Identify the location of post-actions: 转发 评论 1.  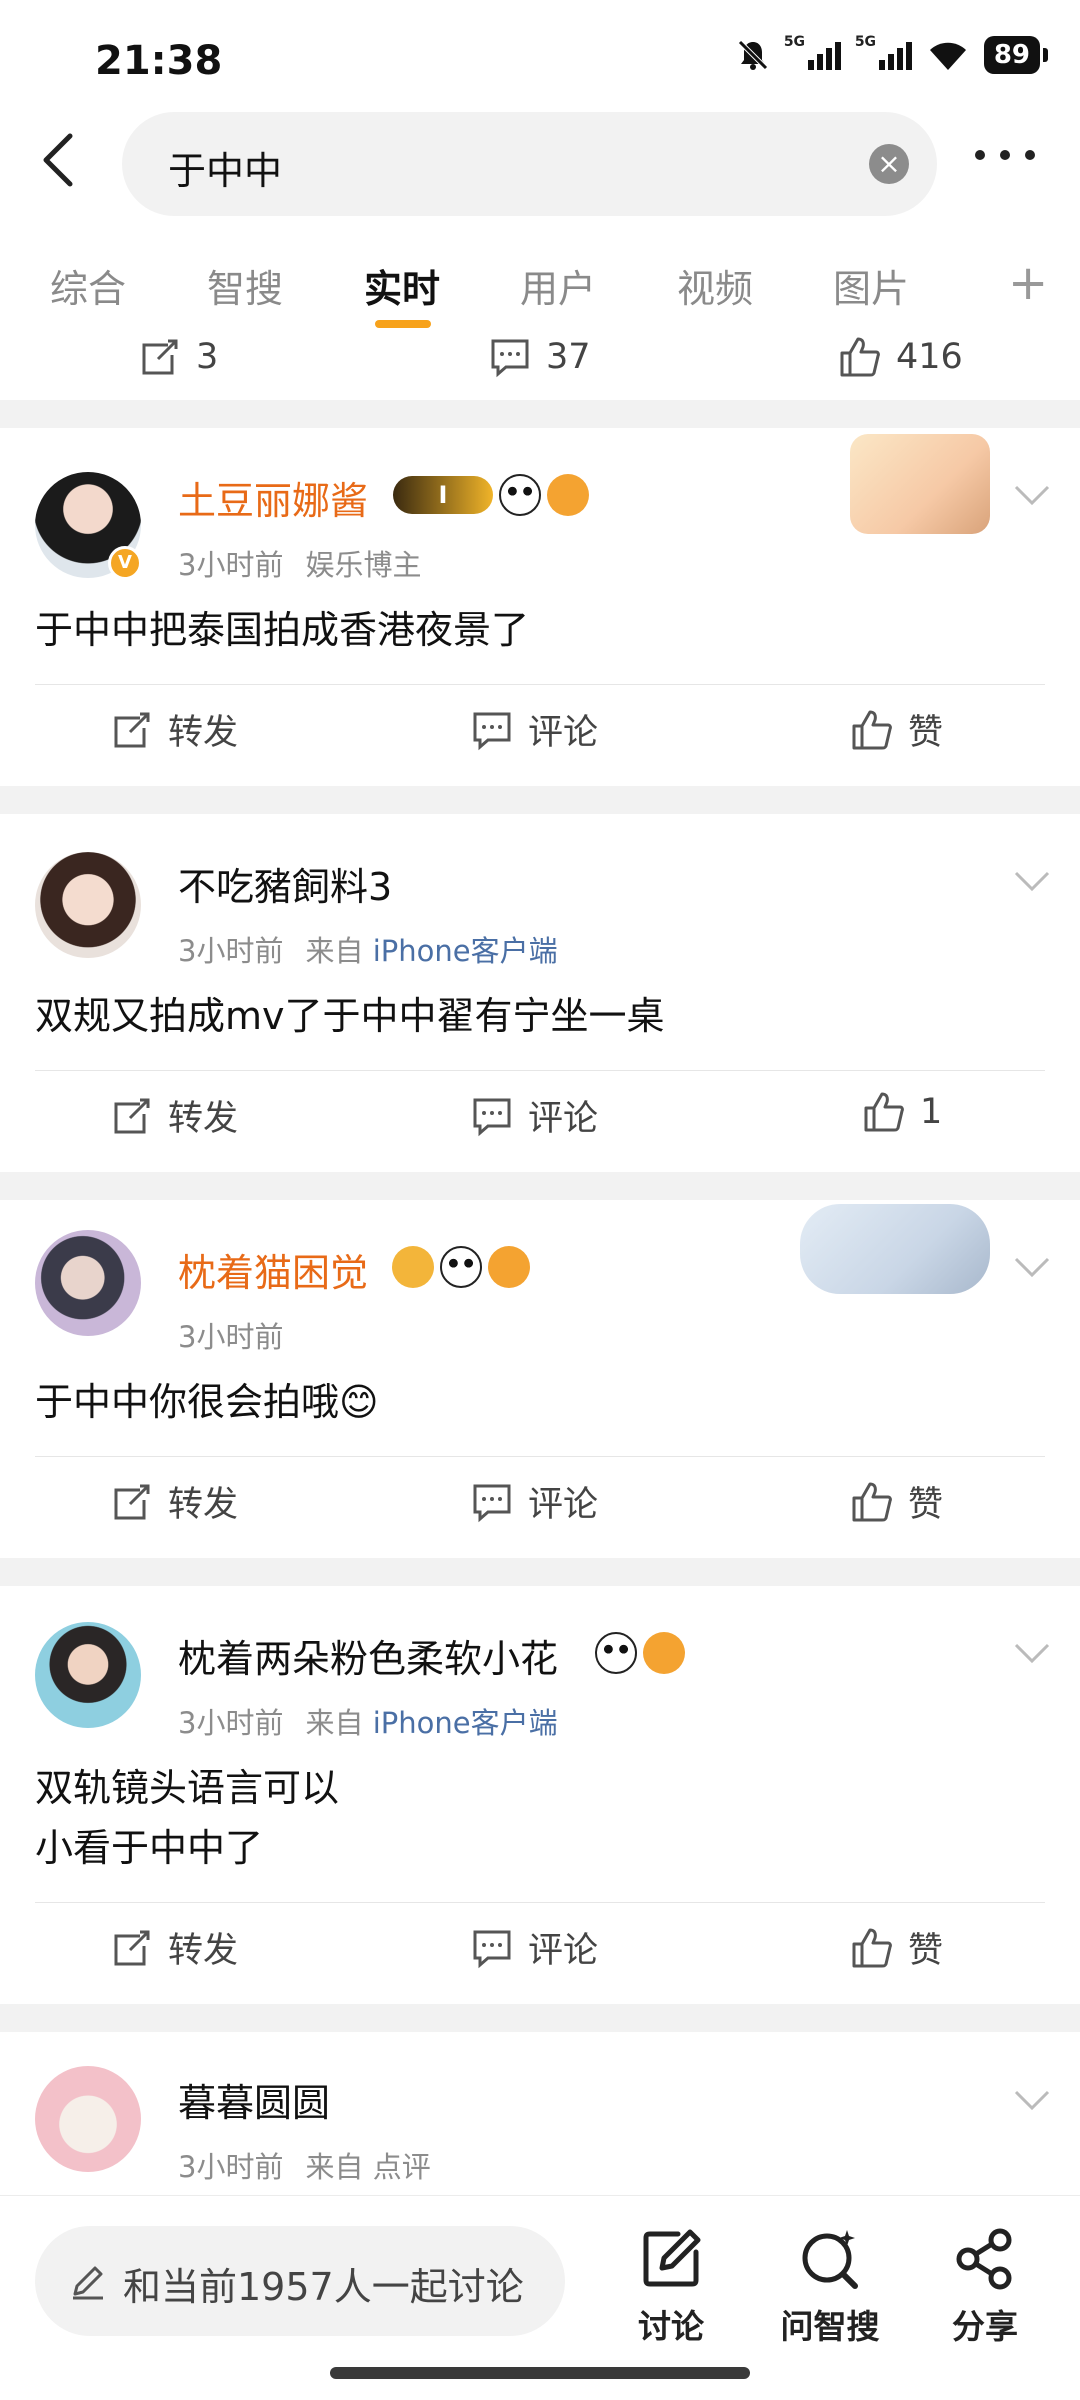
(540, 1120).